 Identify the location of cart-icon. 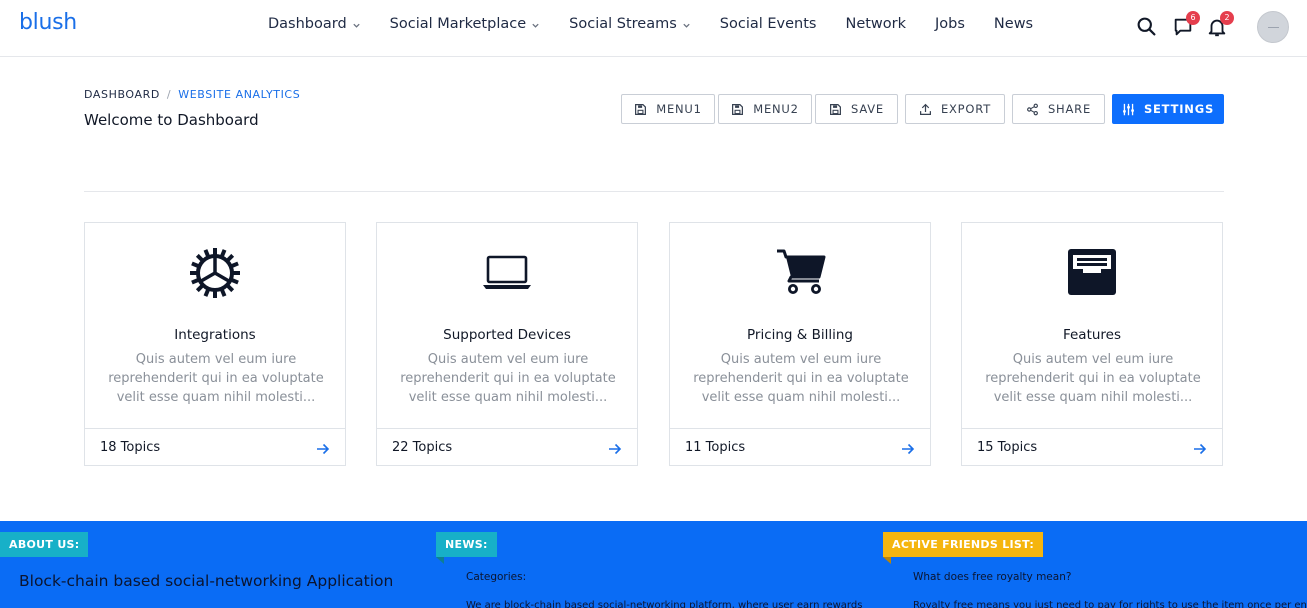
(801, 272).